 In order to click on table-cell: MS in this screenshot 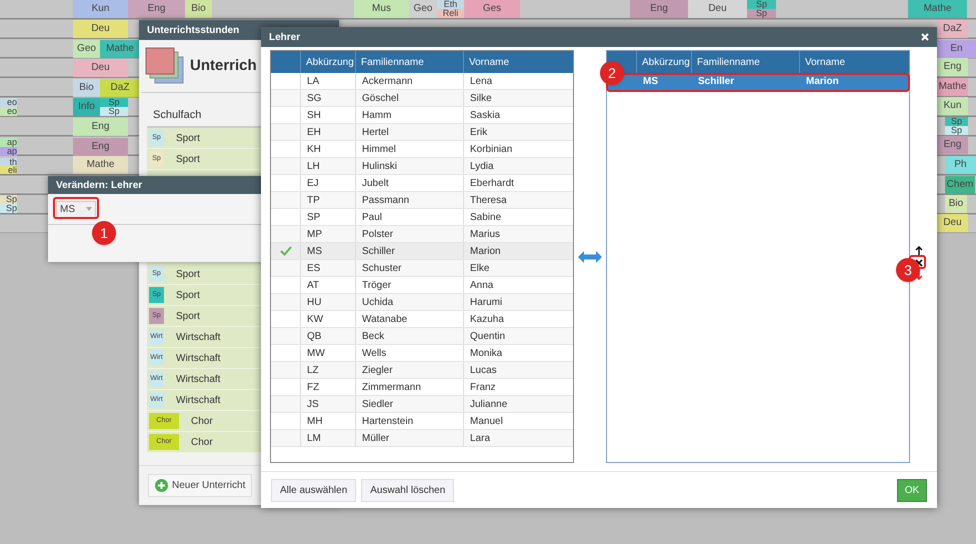, I will do `click(328, 251)`.